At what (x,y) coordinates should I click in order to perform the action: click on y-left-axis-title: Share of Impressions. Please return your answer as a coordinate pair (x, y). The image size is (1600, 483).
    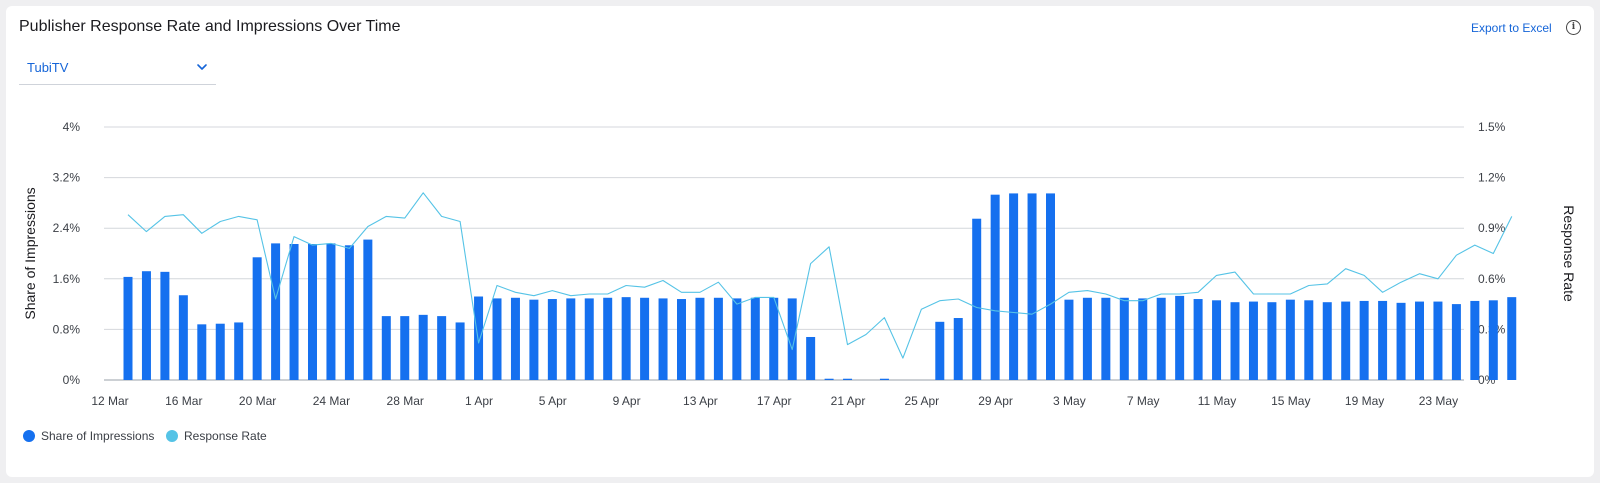
    Looking at the image, I should click on (30, 253).